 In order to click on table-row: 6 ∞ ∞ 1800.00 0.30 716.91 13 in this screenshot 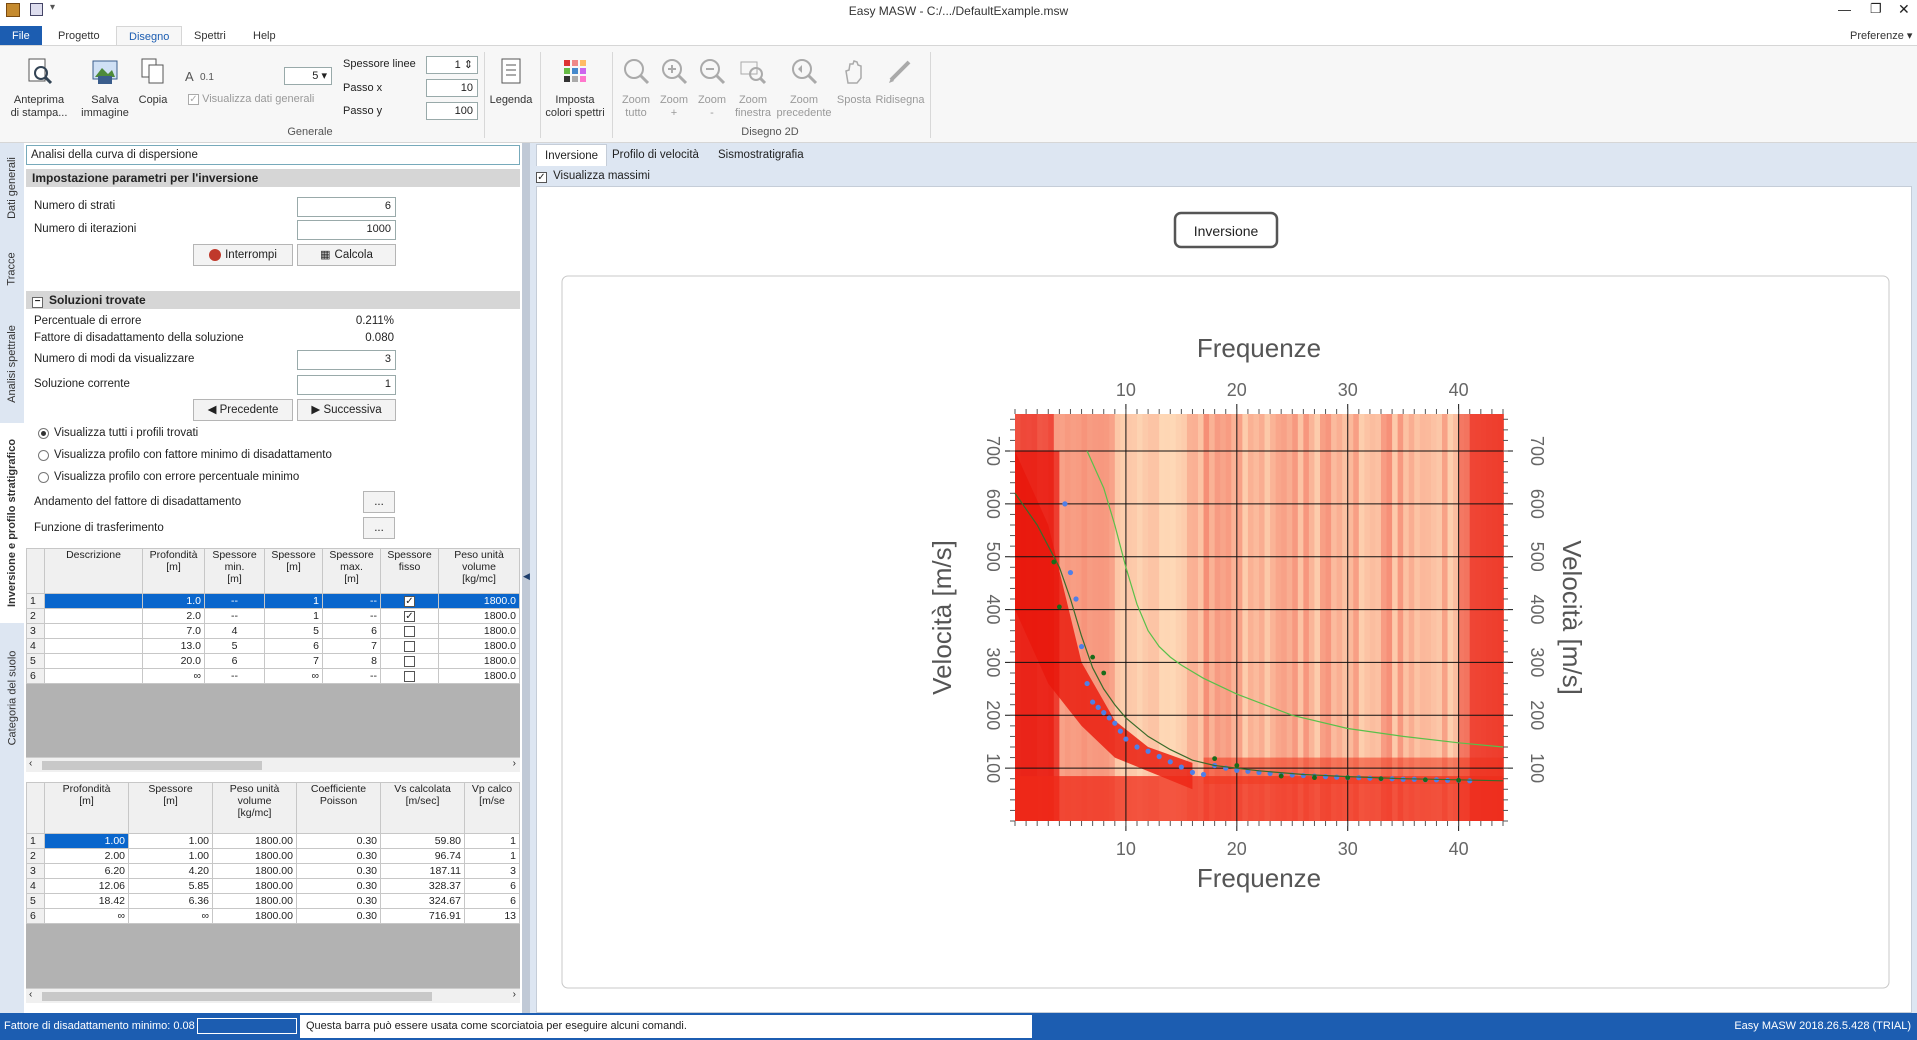, I will do `click(273, 916)`.